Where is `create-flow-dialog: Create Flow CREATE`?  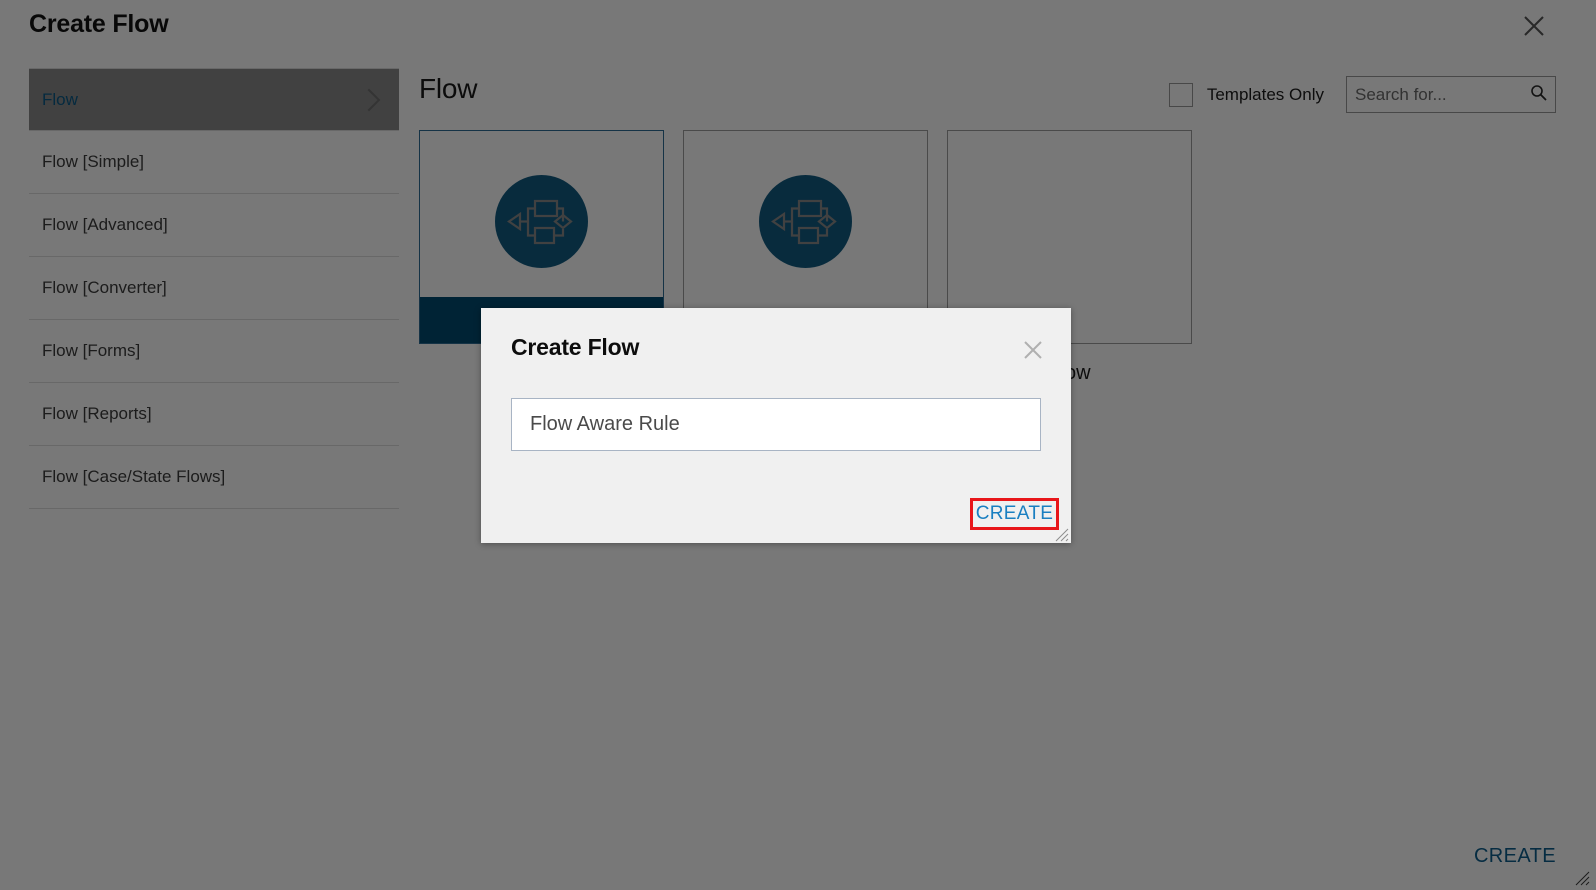 create-flow-dialog: Create Flow CREATE is located at coordinates (776, 425).